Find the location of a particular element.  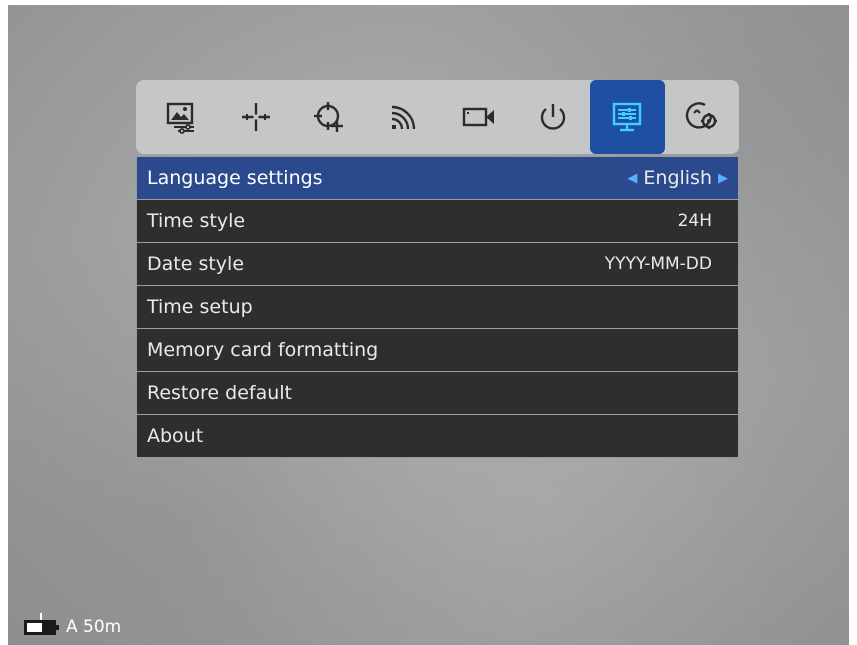

row-value: English is located at coordinates (677, 178).